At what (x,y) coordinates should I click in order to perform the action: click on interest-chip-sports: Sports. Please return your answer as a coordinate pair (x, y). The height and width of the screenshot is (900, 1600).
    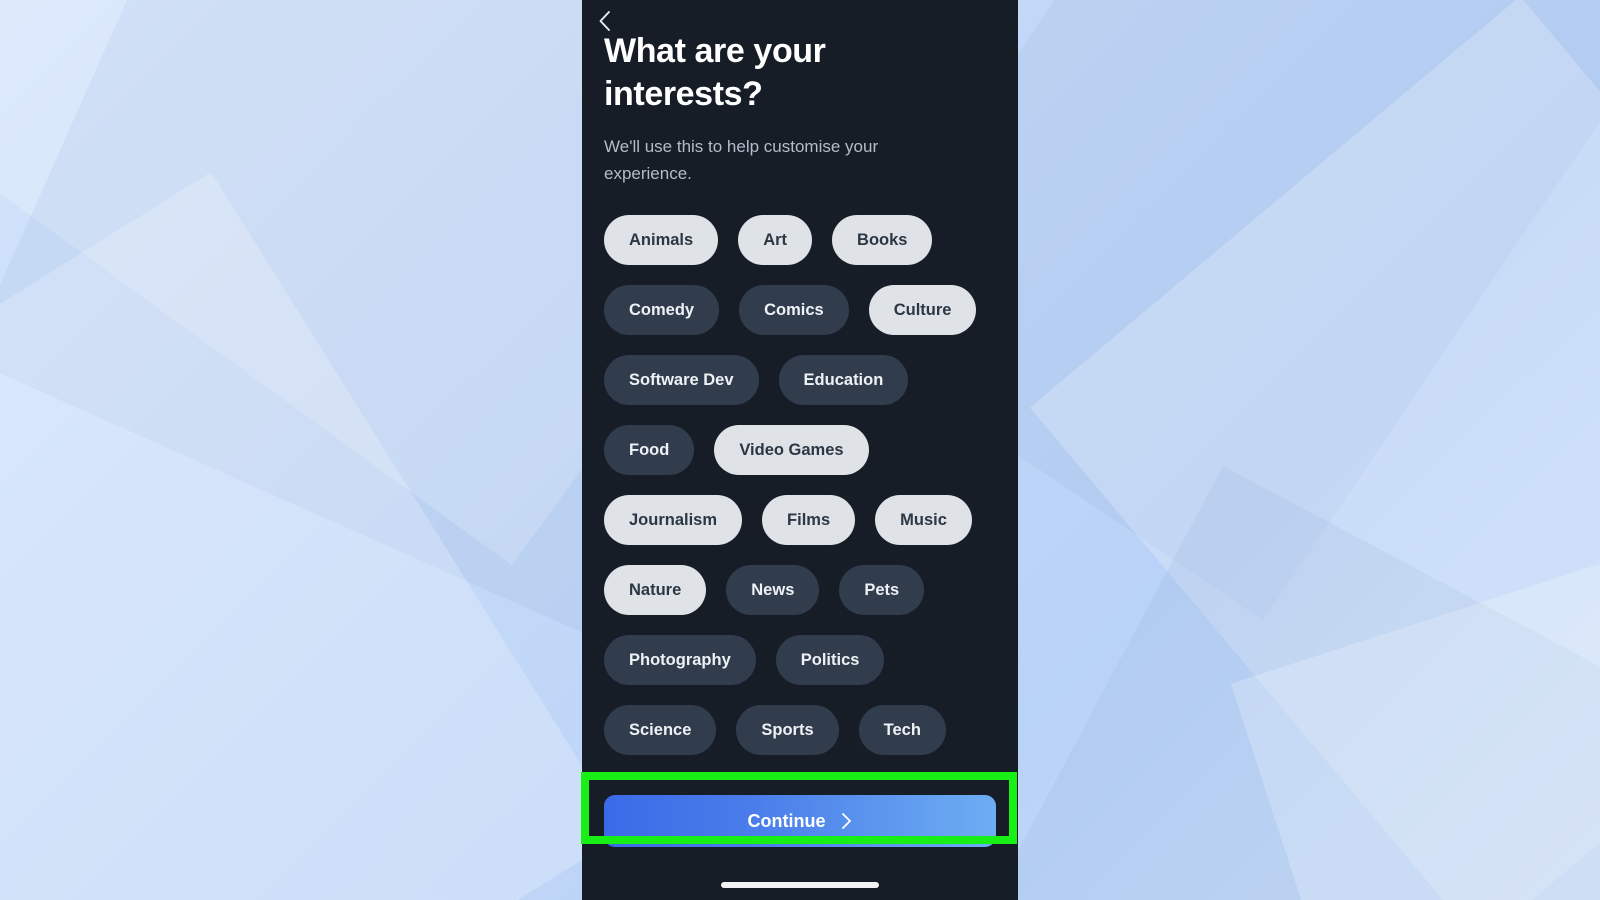
    Looking at the image, I should click on (787, 730).